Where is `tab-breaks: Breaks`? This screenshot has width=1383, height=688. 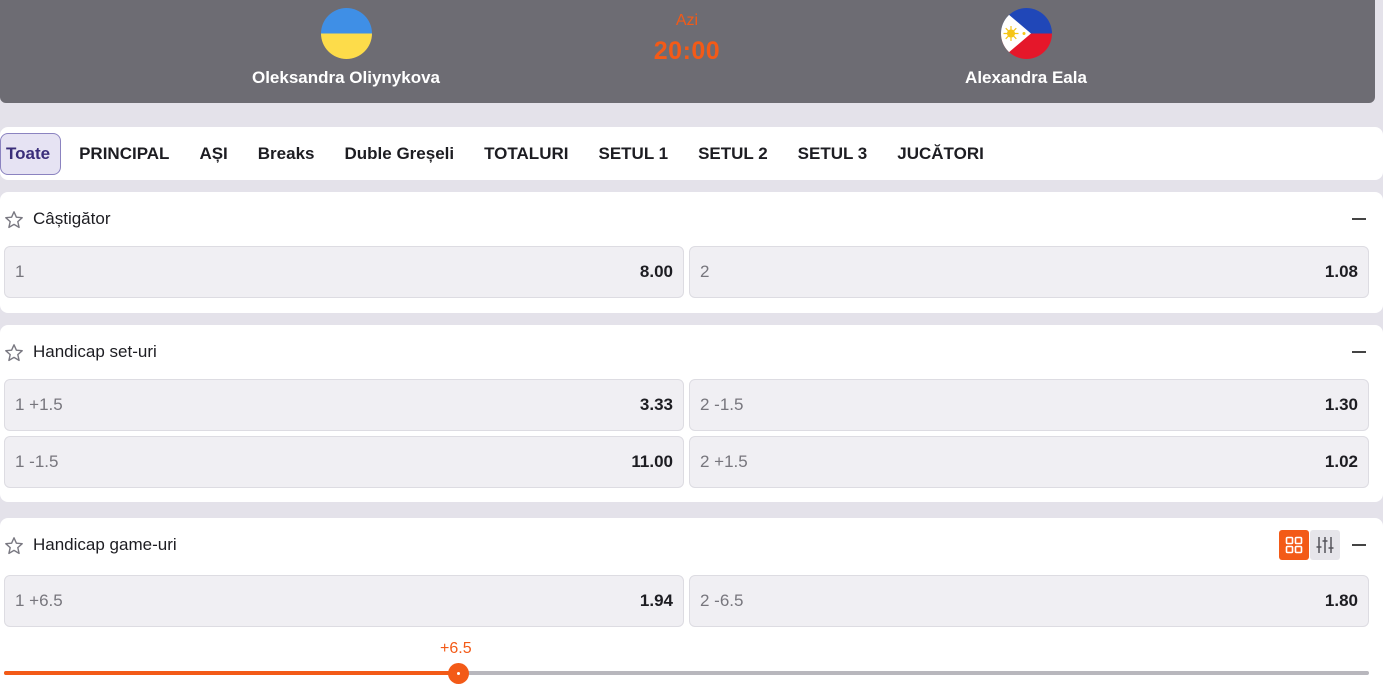 tab-breaks: Breaks is located at coordinates (286, 154).